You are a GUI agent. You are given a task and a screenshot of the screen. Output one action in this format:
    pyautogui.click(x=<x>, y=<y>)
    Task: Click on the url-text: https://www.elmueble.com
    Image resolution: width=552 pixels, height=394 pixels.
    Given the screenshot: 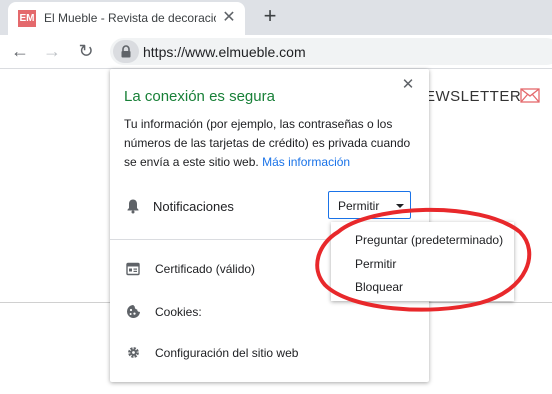 What is the action you would take?
    pyautogui.click(x=224, y=52)
    